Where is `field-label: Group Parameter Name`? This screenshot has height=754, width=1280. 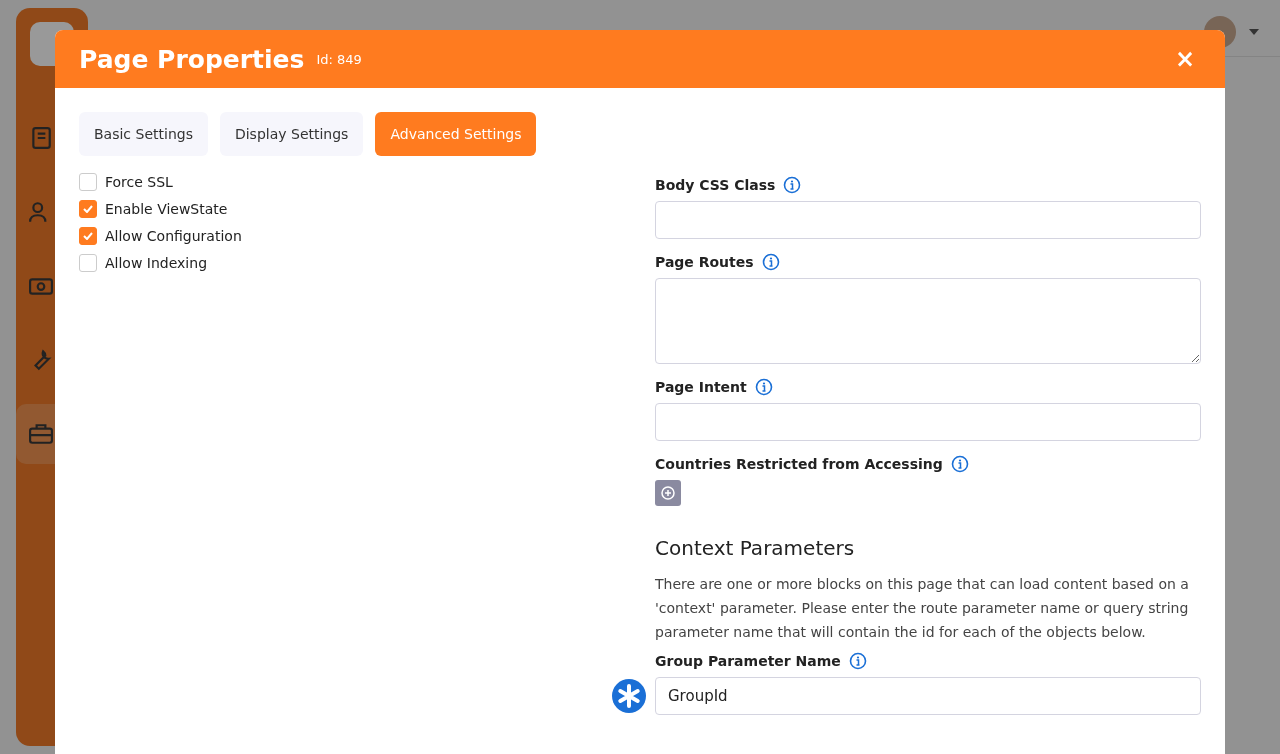 field-label: Group Parameter Name is located at coordinates (748, 661).